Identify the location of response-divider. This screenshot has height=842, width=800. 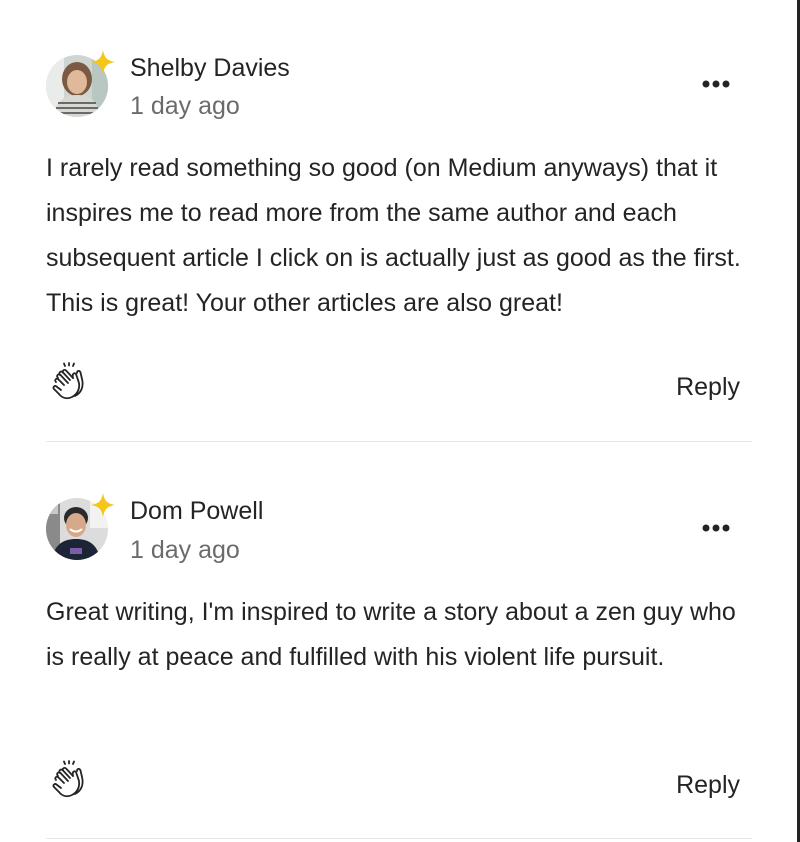
(399, 838).